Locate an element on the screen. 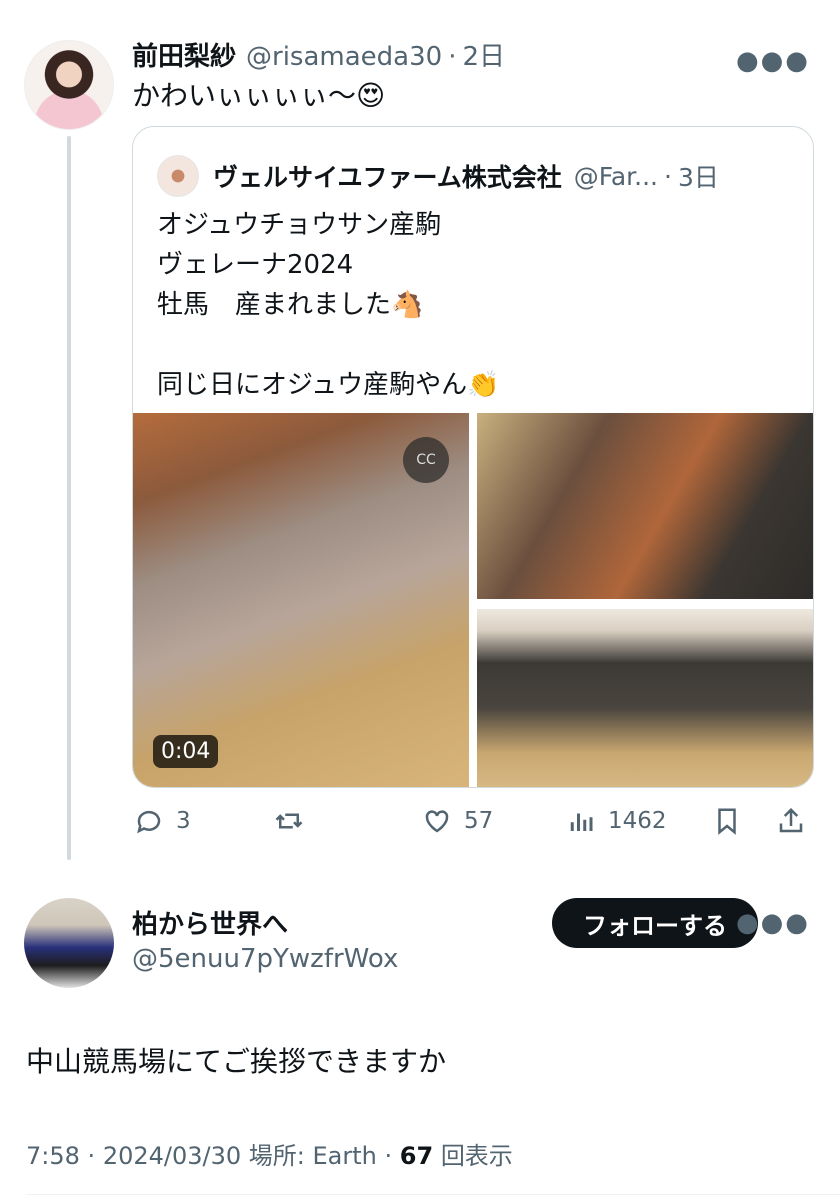 The height and width of the screenshot is (1200, 840). tweet-text: かわいぃぃぃぃ〜😍 is located at coordinates (259, 95).